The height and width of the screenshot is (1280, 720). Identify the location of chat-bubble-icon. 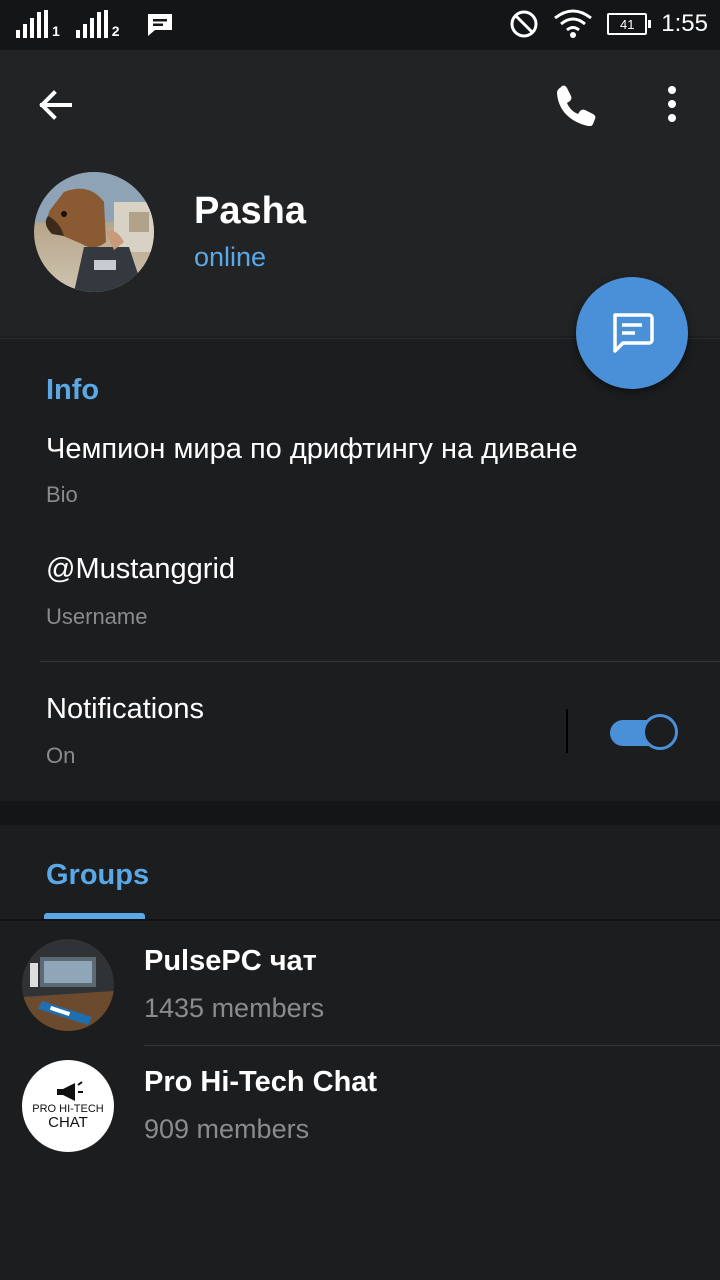
(633, 333).